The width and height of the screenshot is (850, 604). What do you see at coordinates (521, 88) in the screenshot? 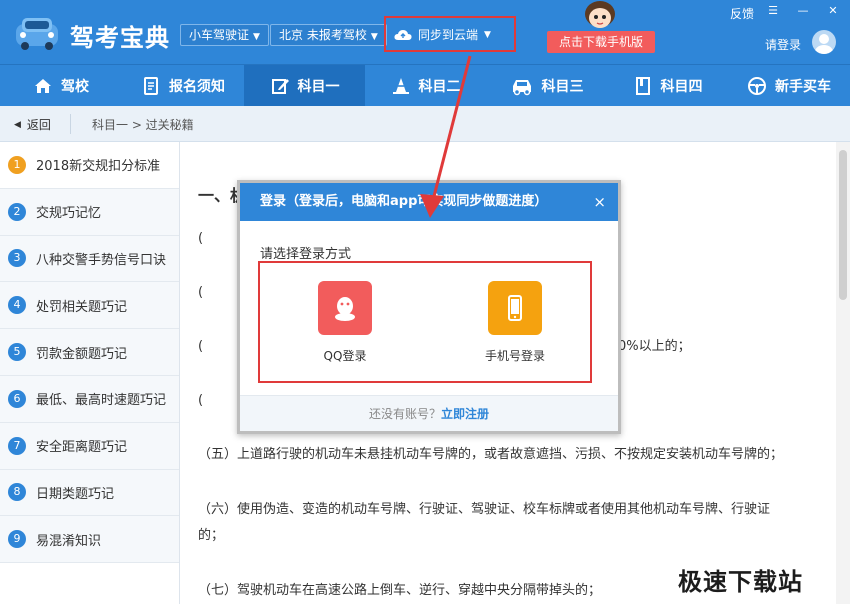
I see `car-icon` at bounding box center [521, 88].